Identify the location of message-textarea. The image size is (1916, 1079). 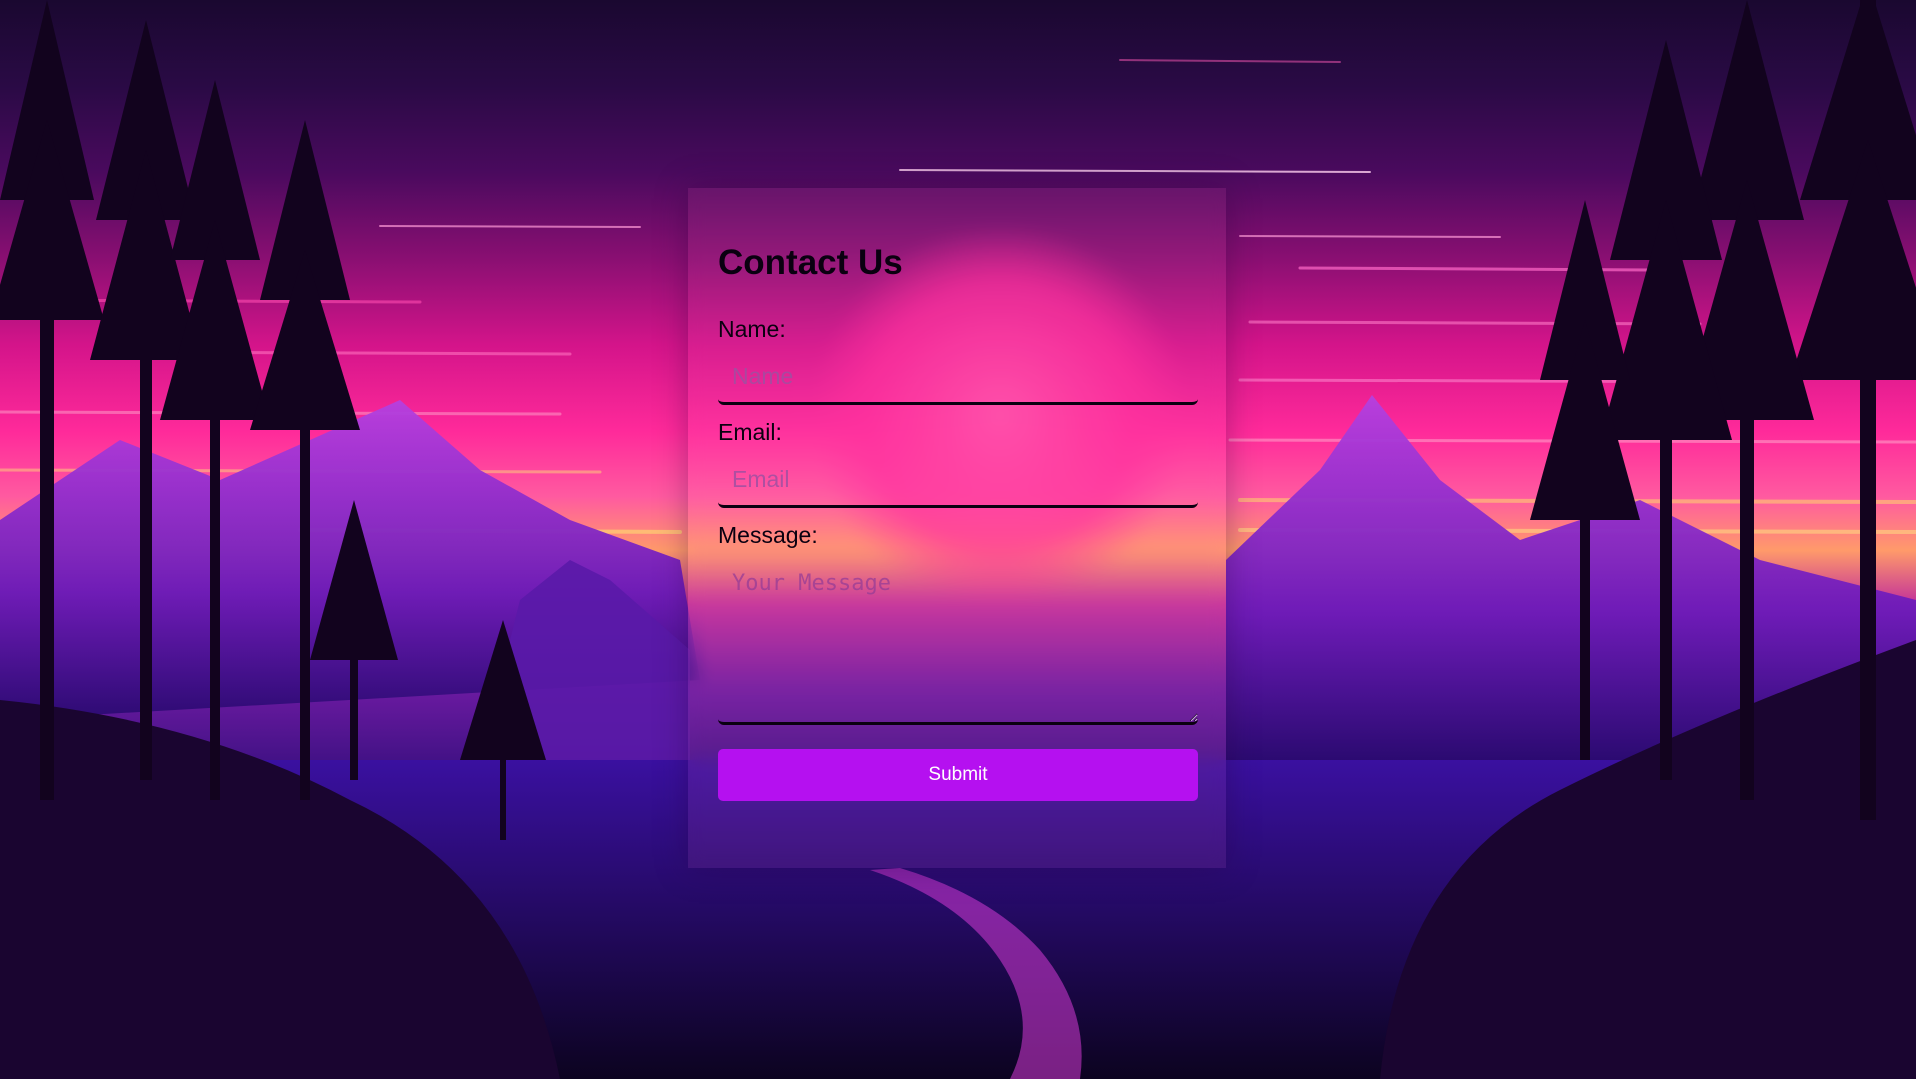
(958, 641).